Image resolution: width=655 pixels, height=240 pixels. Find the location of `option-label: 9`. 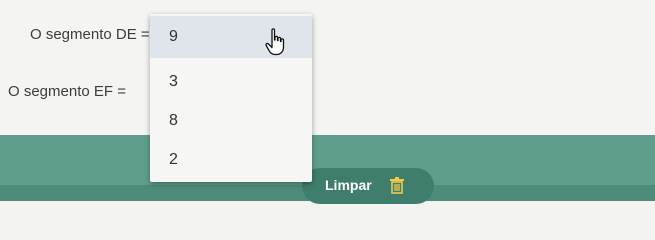

option-label: 9 is located at coordinates (173, 36).